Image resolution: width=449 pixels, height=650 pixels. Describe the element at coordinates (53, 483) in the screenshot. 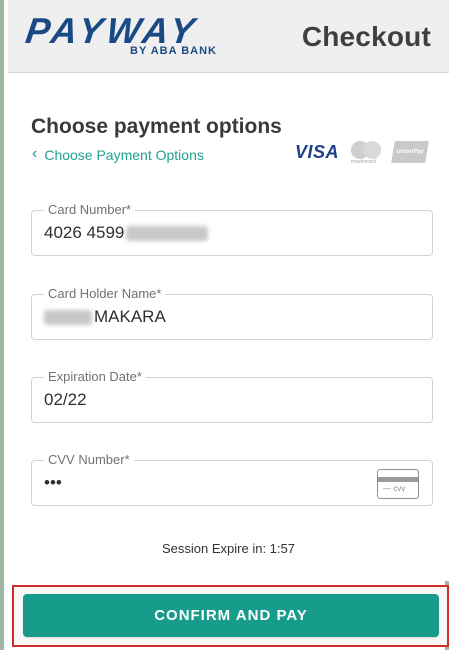

I see `cvv-number-value: •••` at that location.